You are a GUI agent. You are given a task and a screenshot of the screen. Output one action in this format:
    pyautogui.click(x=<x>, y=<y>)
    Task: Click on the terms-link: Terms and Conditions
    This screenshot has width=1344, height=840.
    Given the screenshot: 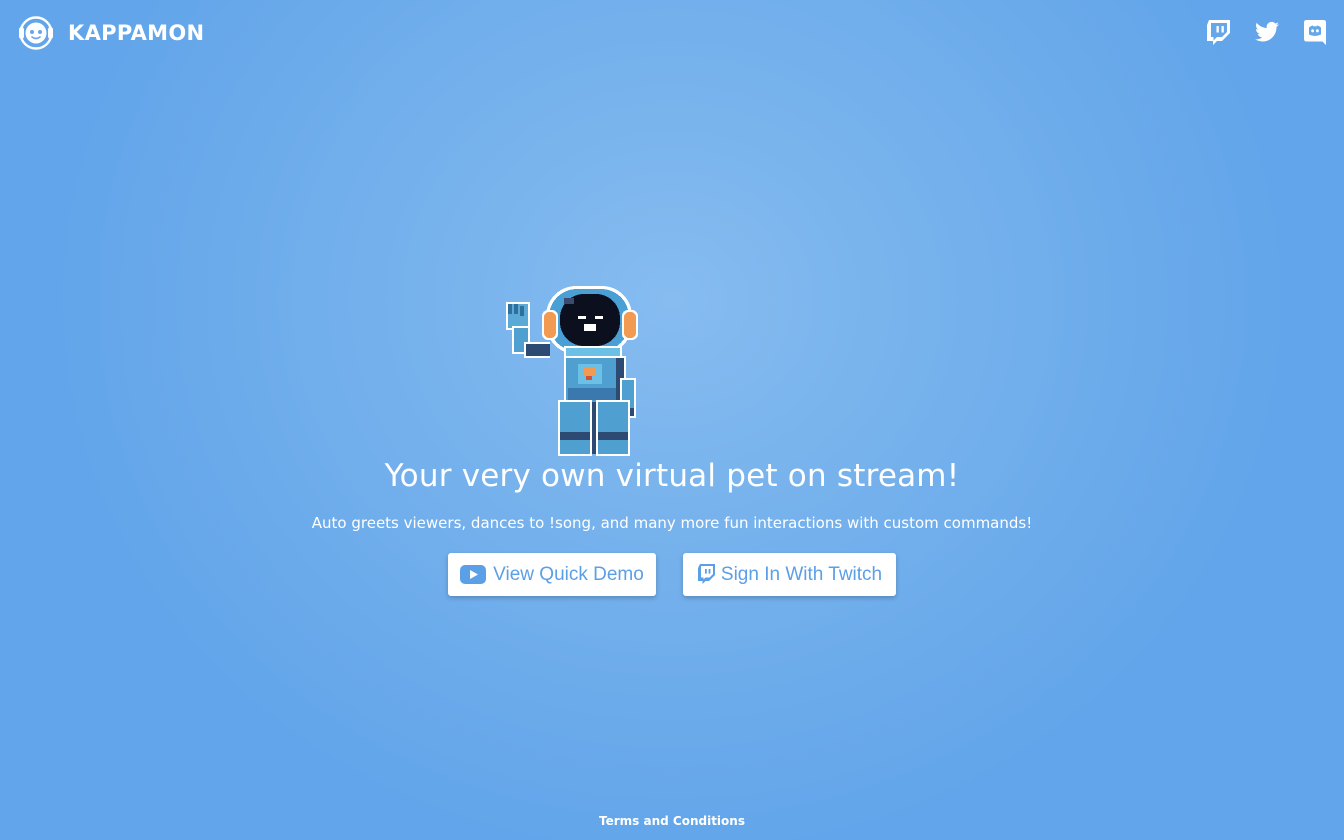 What is the action you would take?
    pyautogui.click(x=672, y=821)
    